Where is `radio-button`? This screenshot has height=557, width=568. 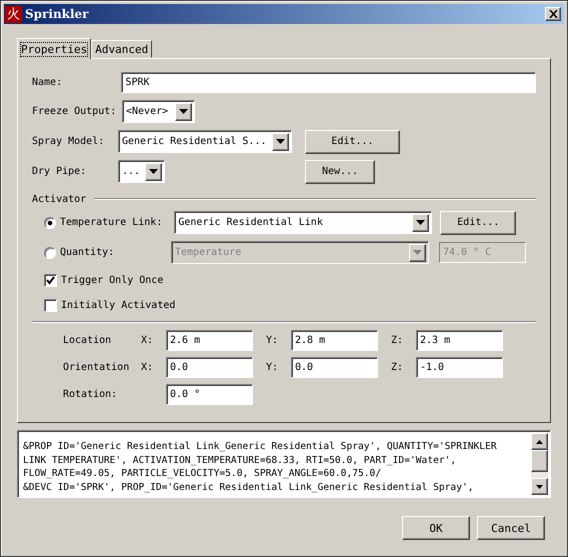 radio-button is located at coordinates (50, 222).